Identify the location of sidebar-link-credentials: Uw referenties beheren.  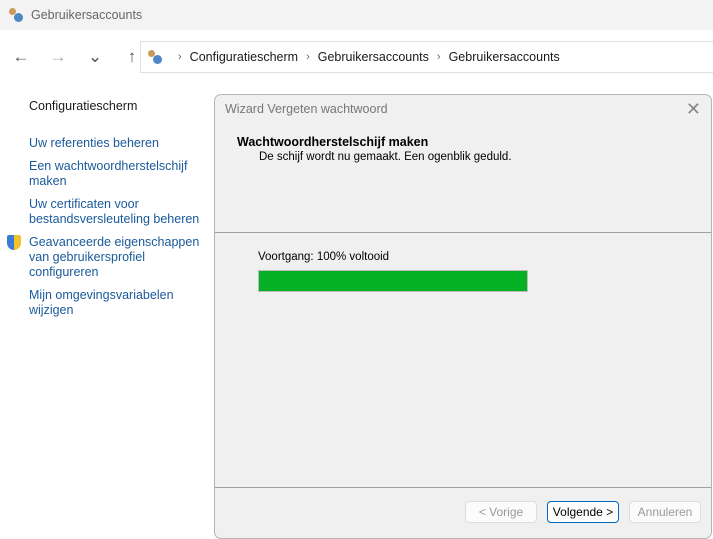
(119, 143).